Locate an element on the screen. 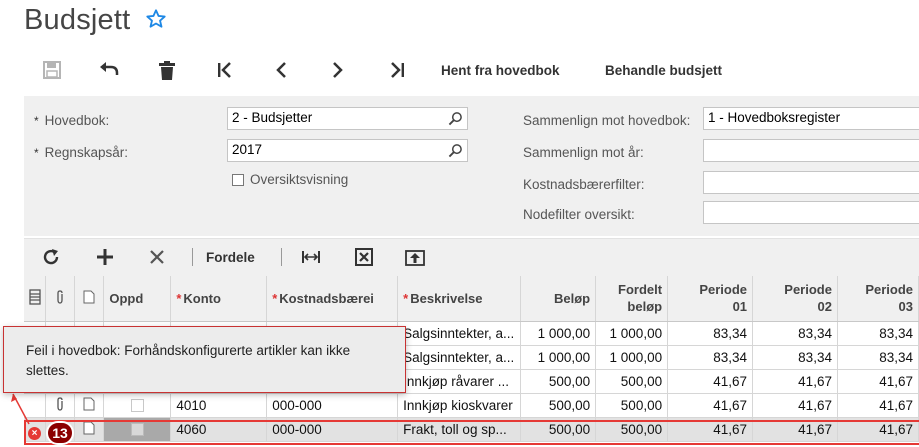  compare-year-field is located at coordinates (811, 150).